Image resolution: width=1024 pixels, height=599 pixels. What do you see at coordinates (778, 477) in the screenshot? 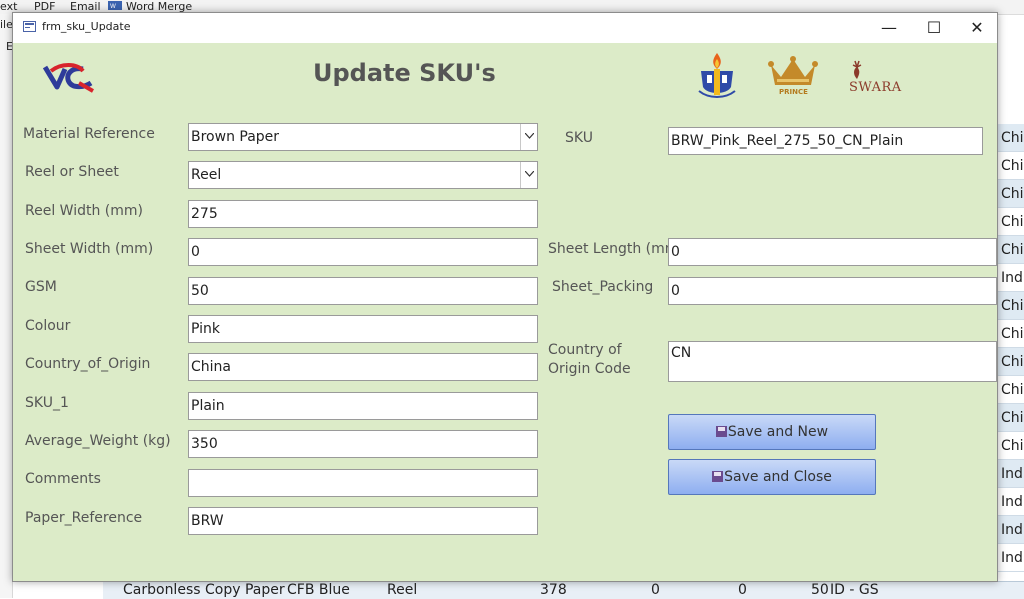
I see `save-and-close-label: Save and Close` at bounding box center [778, 477].